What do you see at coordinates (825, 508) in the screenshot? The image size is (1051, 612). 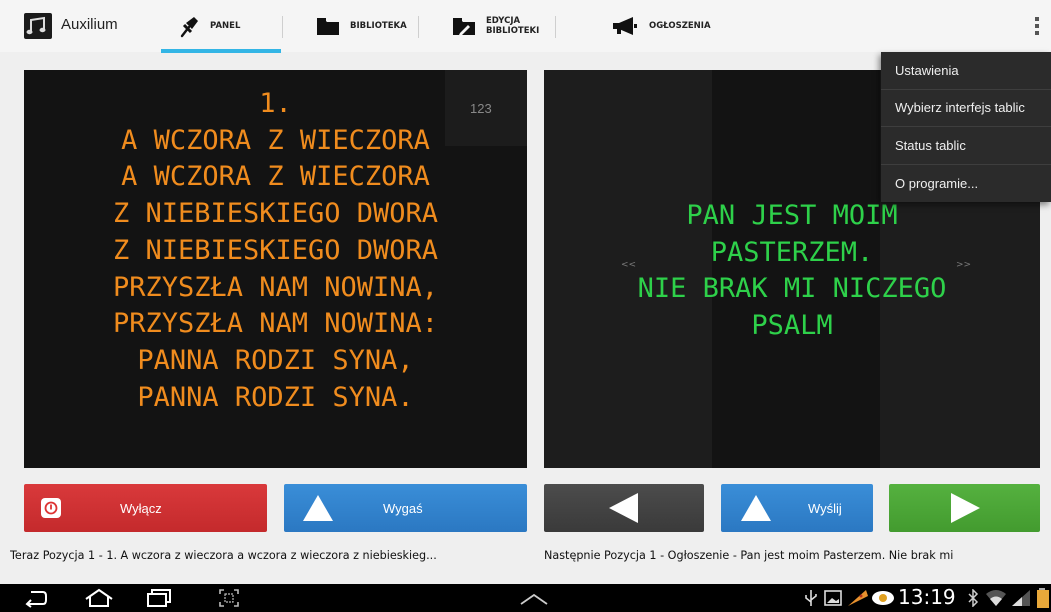 I see `send-label: Wyślij` at bounding box center [825, 508].